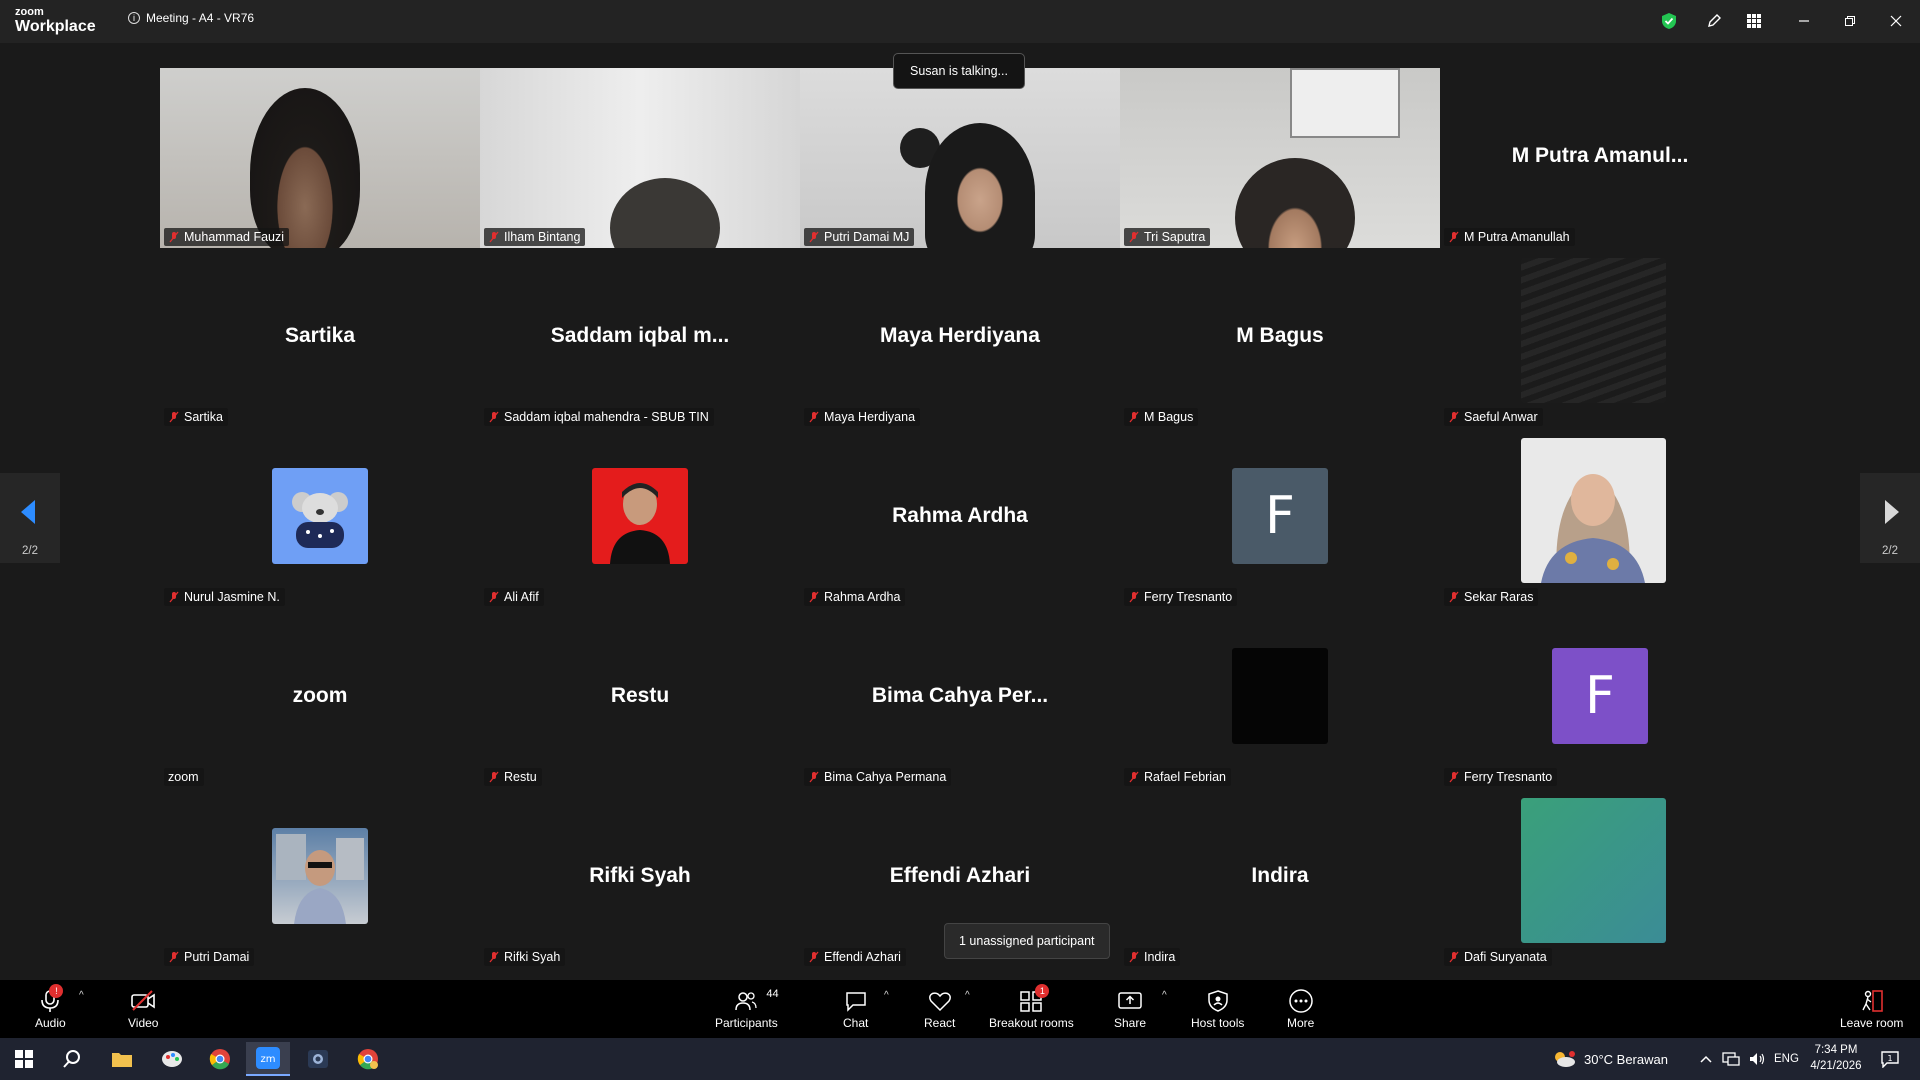  What do you see at coordinates (1185, 777) in the screenshot?
I see `participant-name: Rafael Febrian` at bounding box center [1185, 777].